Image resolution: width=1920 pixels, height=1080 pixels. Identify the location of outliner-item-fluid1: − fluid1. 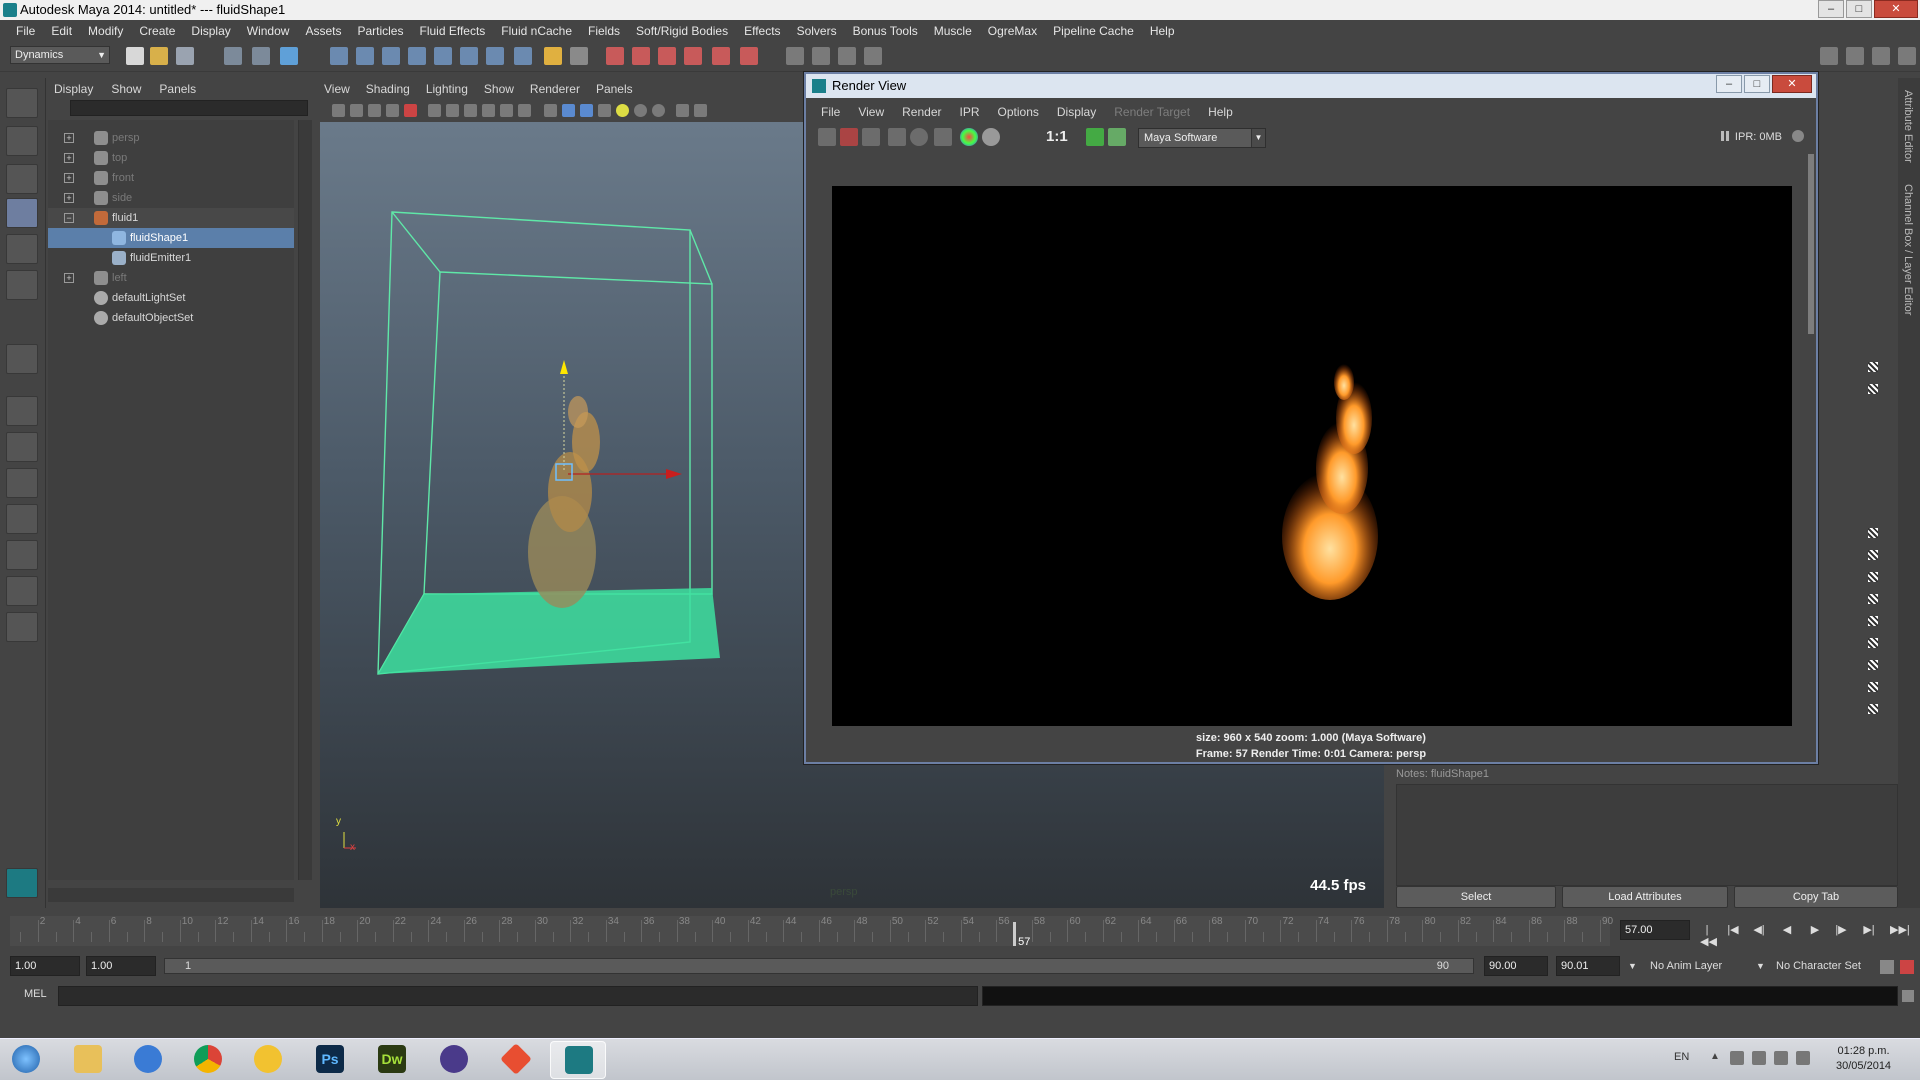
(171, 218).